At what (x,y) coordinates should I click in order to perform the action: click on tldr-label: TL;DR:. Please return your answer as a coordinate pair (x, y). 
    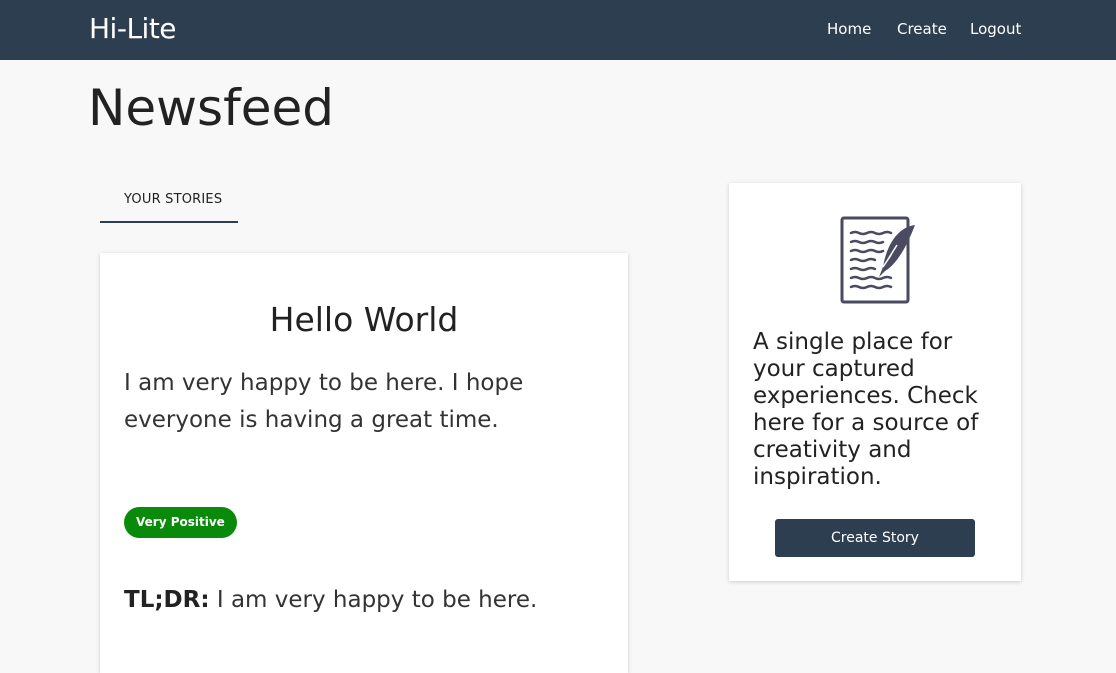
    Looking at the image, I should click on (167, 600).